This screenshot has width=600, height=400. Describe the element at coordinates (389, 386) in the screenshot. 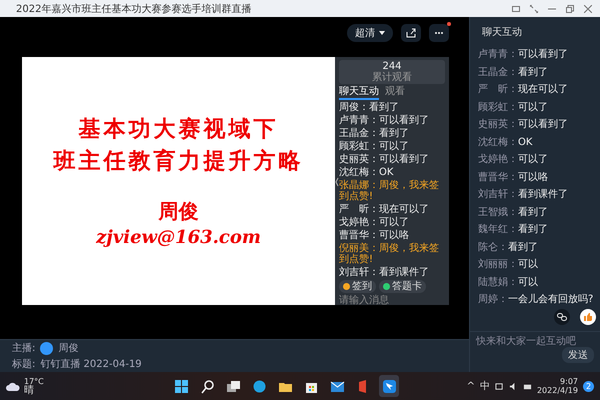

I see `dingtalk-icon` at that location.